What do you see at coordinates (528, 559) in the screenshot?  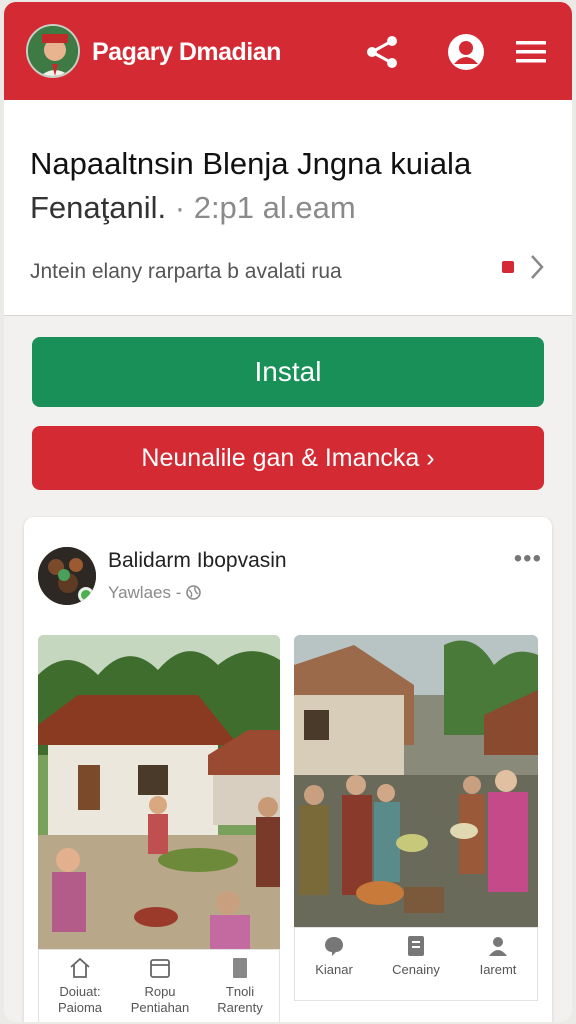 I see `more-options-icon: •••` at bounding box center [528, 559].